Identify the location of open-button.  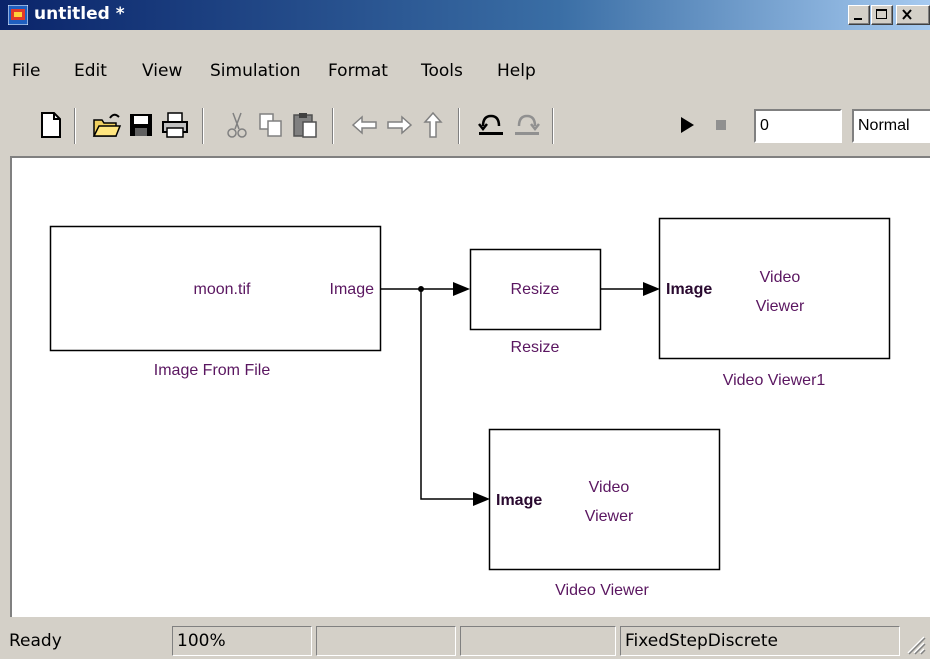
(107, 125).